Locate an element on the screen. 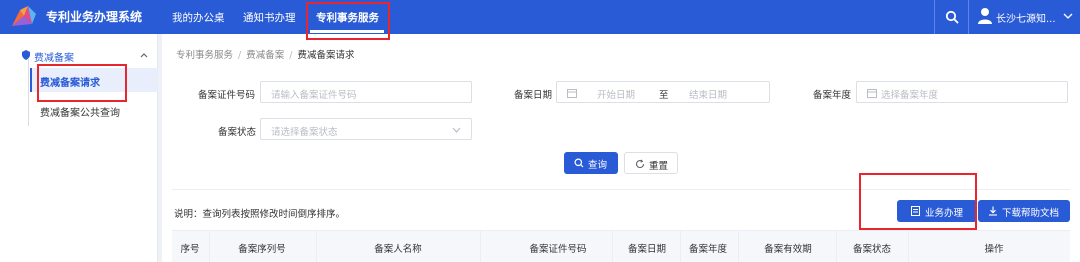  business-handle-button: 业务办理 is located at coordinates (937, 211).